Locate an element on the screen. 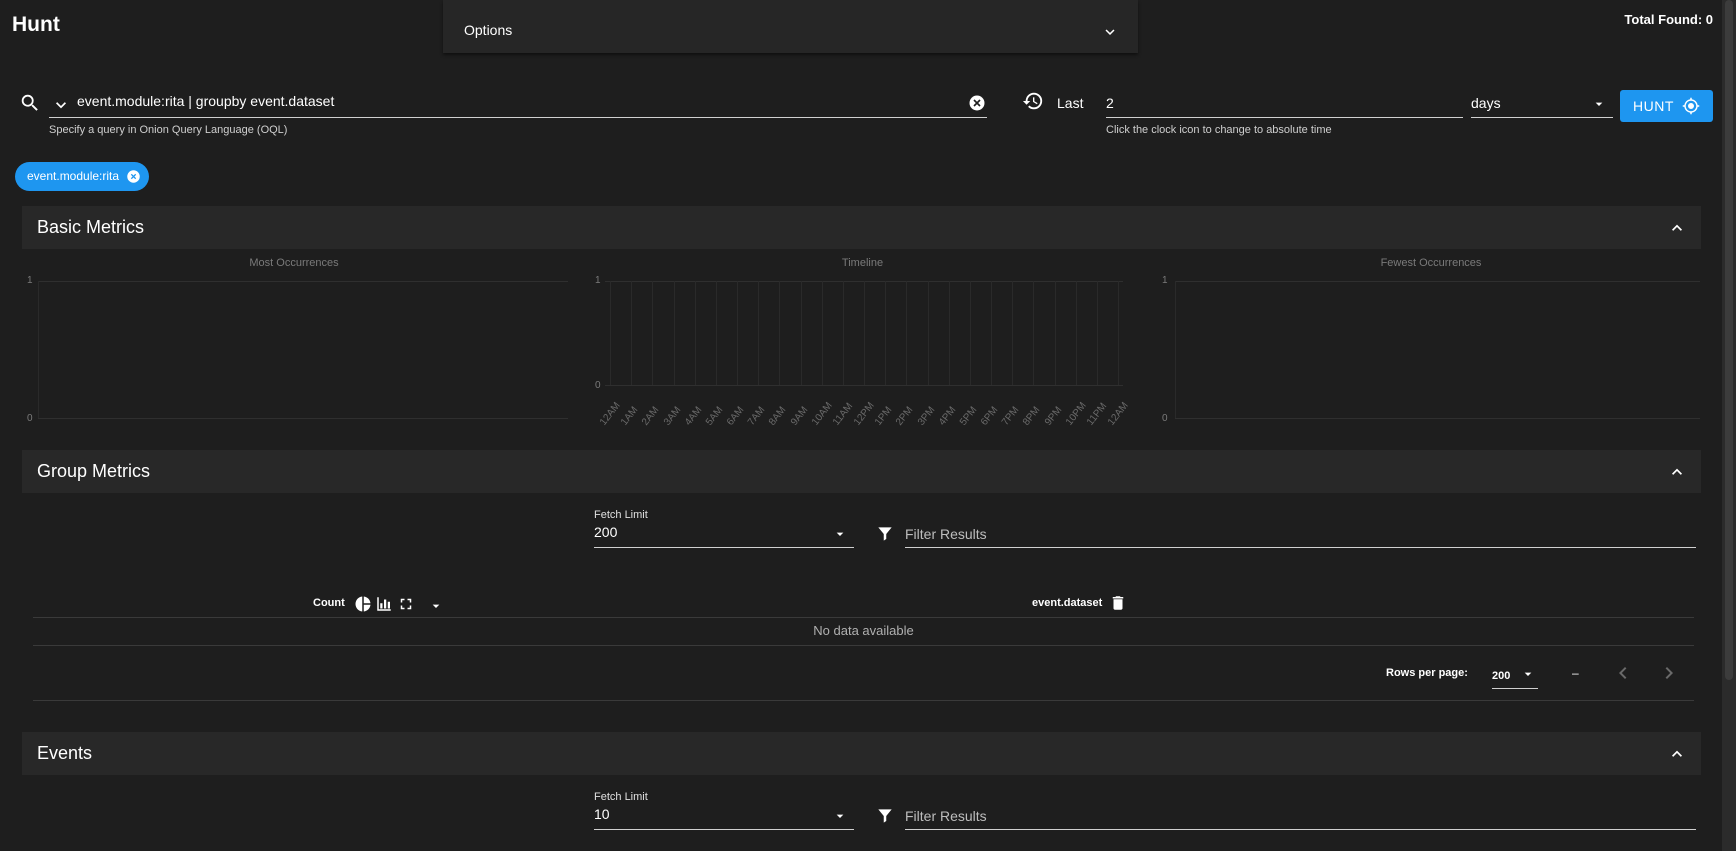 The height and width of the screenshot is (851, 1736). group-fetch-limit-value: 200 is located at coordinates (606, 532).